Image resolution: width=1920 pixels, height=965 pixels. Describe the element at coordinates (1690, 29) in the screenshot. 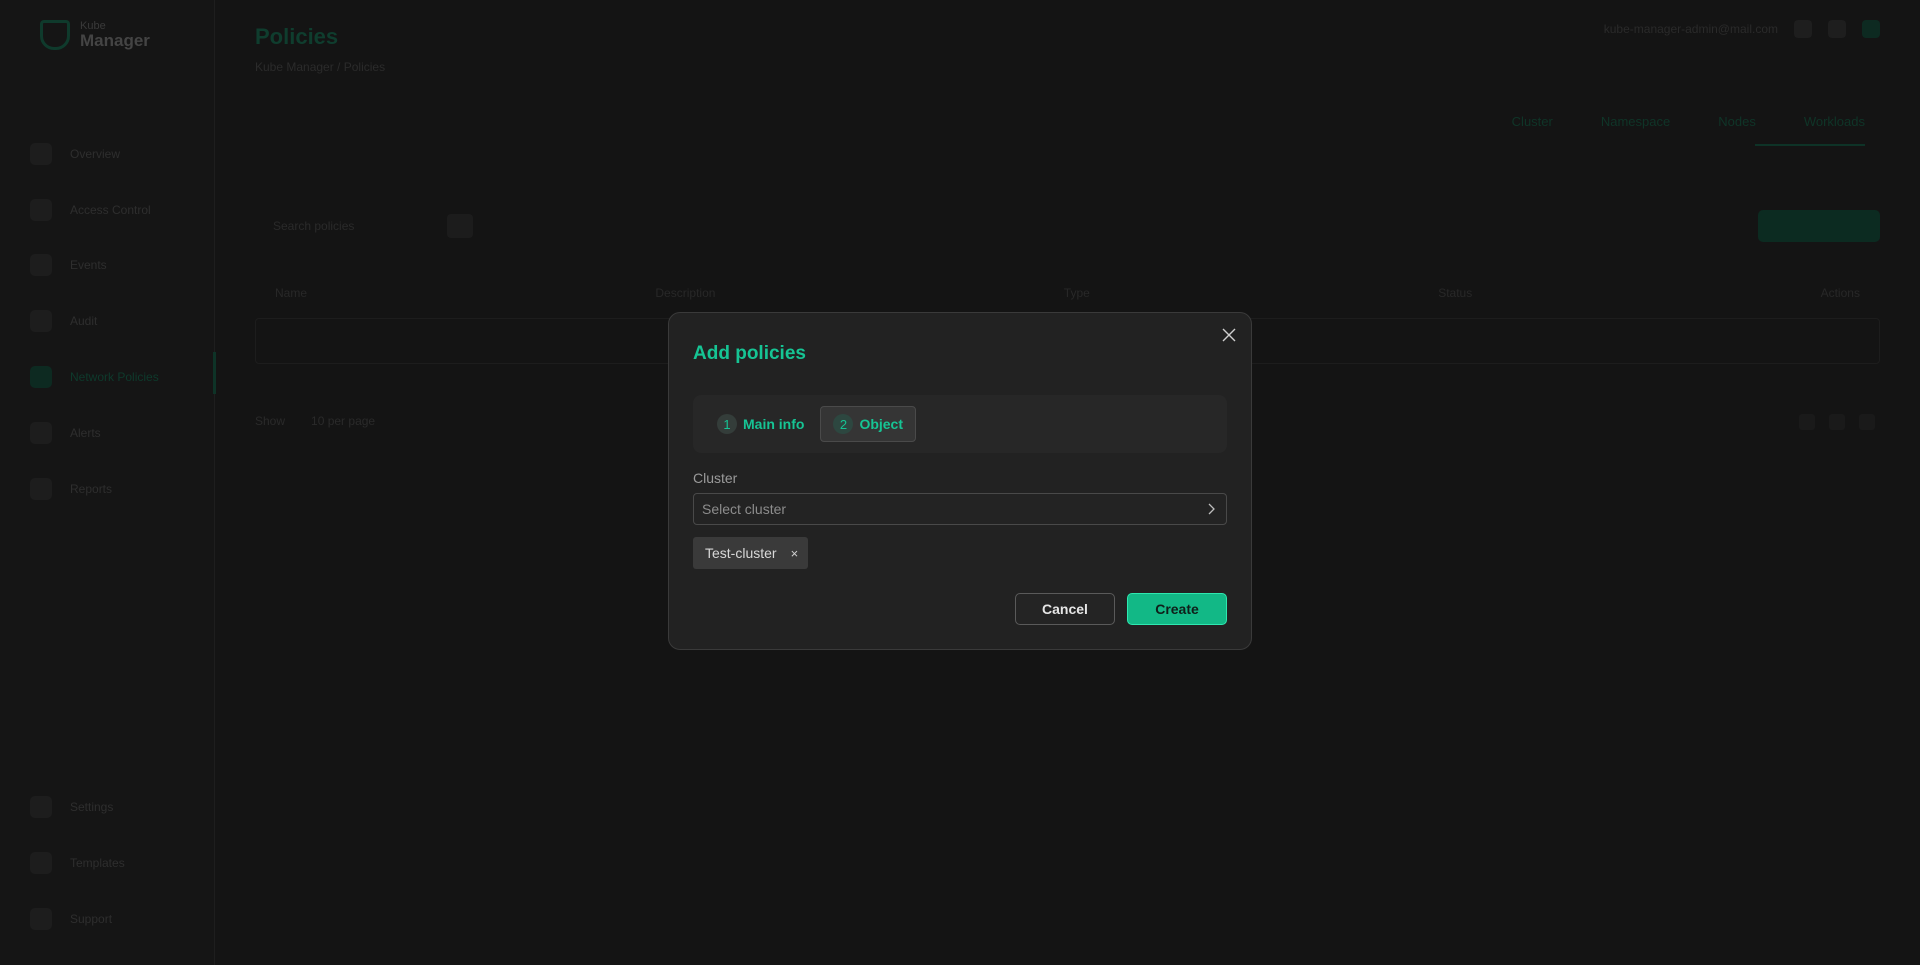

I see `user-email: kube-manager-admin@mail.com` at that location.